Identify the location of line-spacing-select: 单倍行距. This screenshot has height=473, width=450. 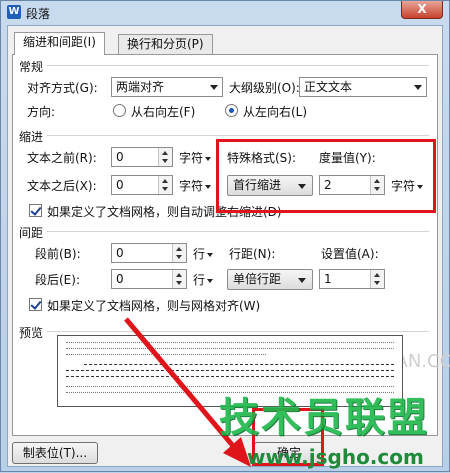
(270, 279).